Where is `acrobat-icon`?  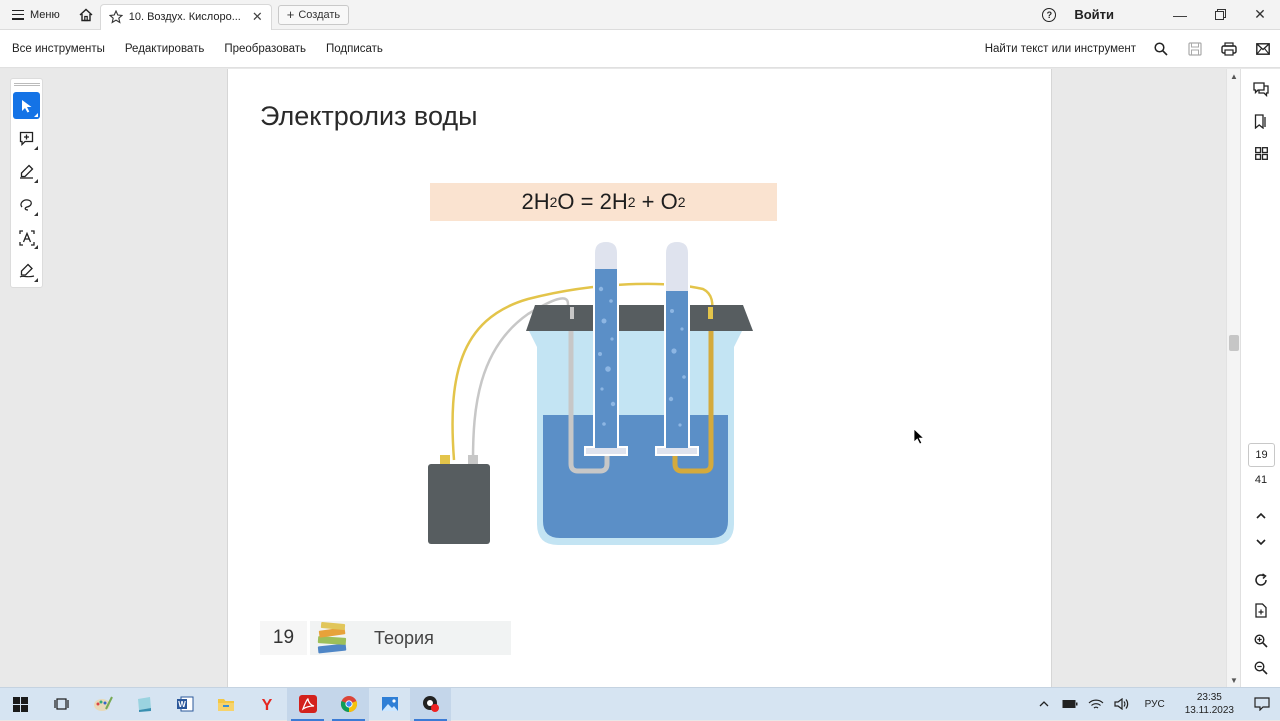
acrobat-icon is located at coordinates (307, 704).